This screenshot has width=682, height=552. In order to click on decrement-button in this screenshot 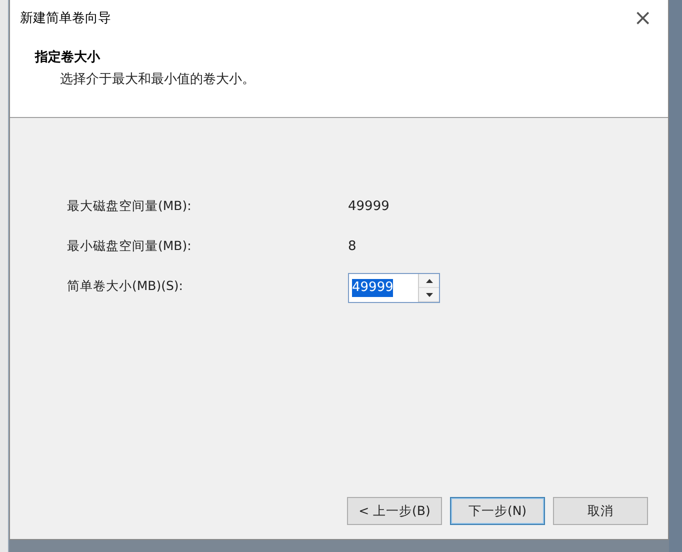, I will do `click(429, 295)`.